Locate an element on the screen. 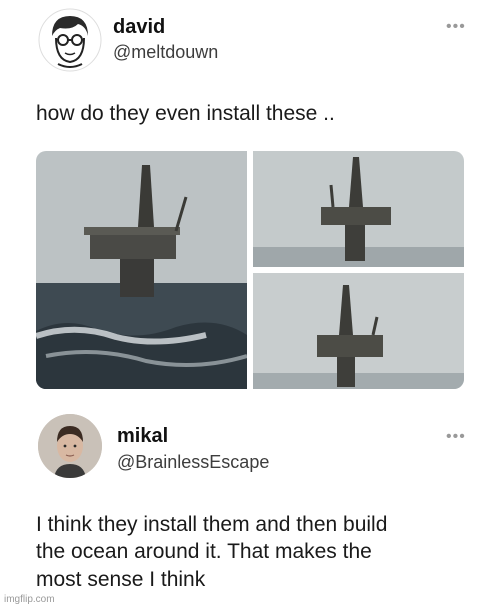 The image size is (500, 609). author-avatar-david is located at coordinates (70, 40).